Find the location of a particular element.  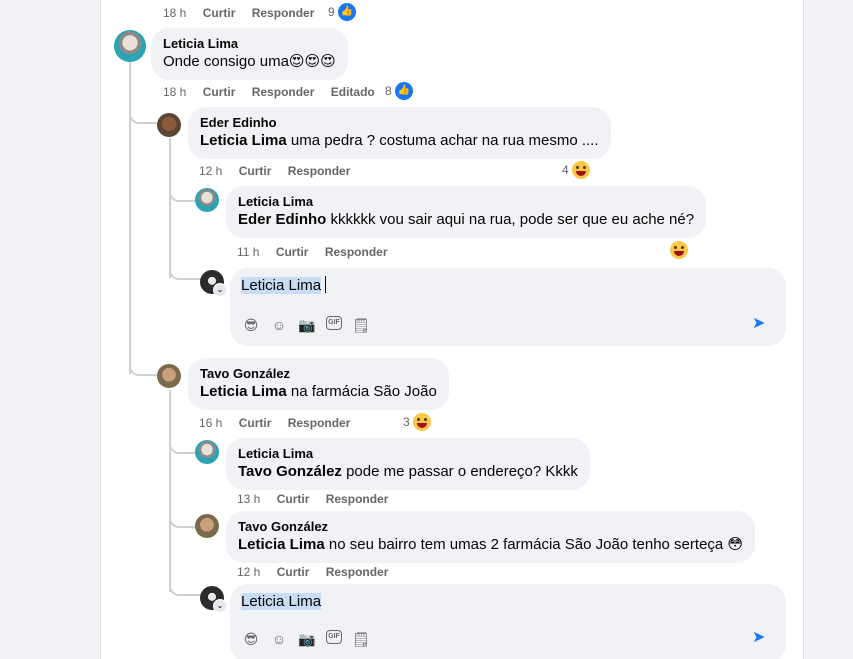

reaction-count is located at coordinates (679, 250).